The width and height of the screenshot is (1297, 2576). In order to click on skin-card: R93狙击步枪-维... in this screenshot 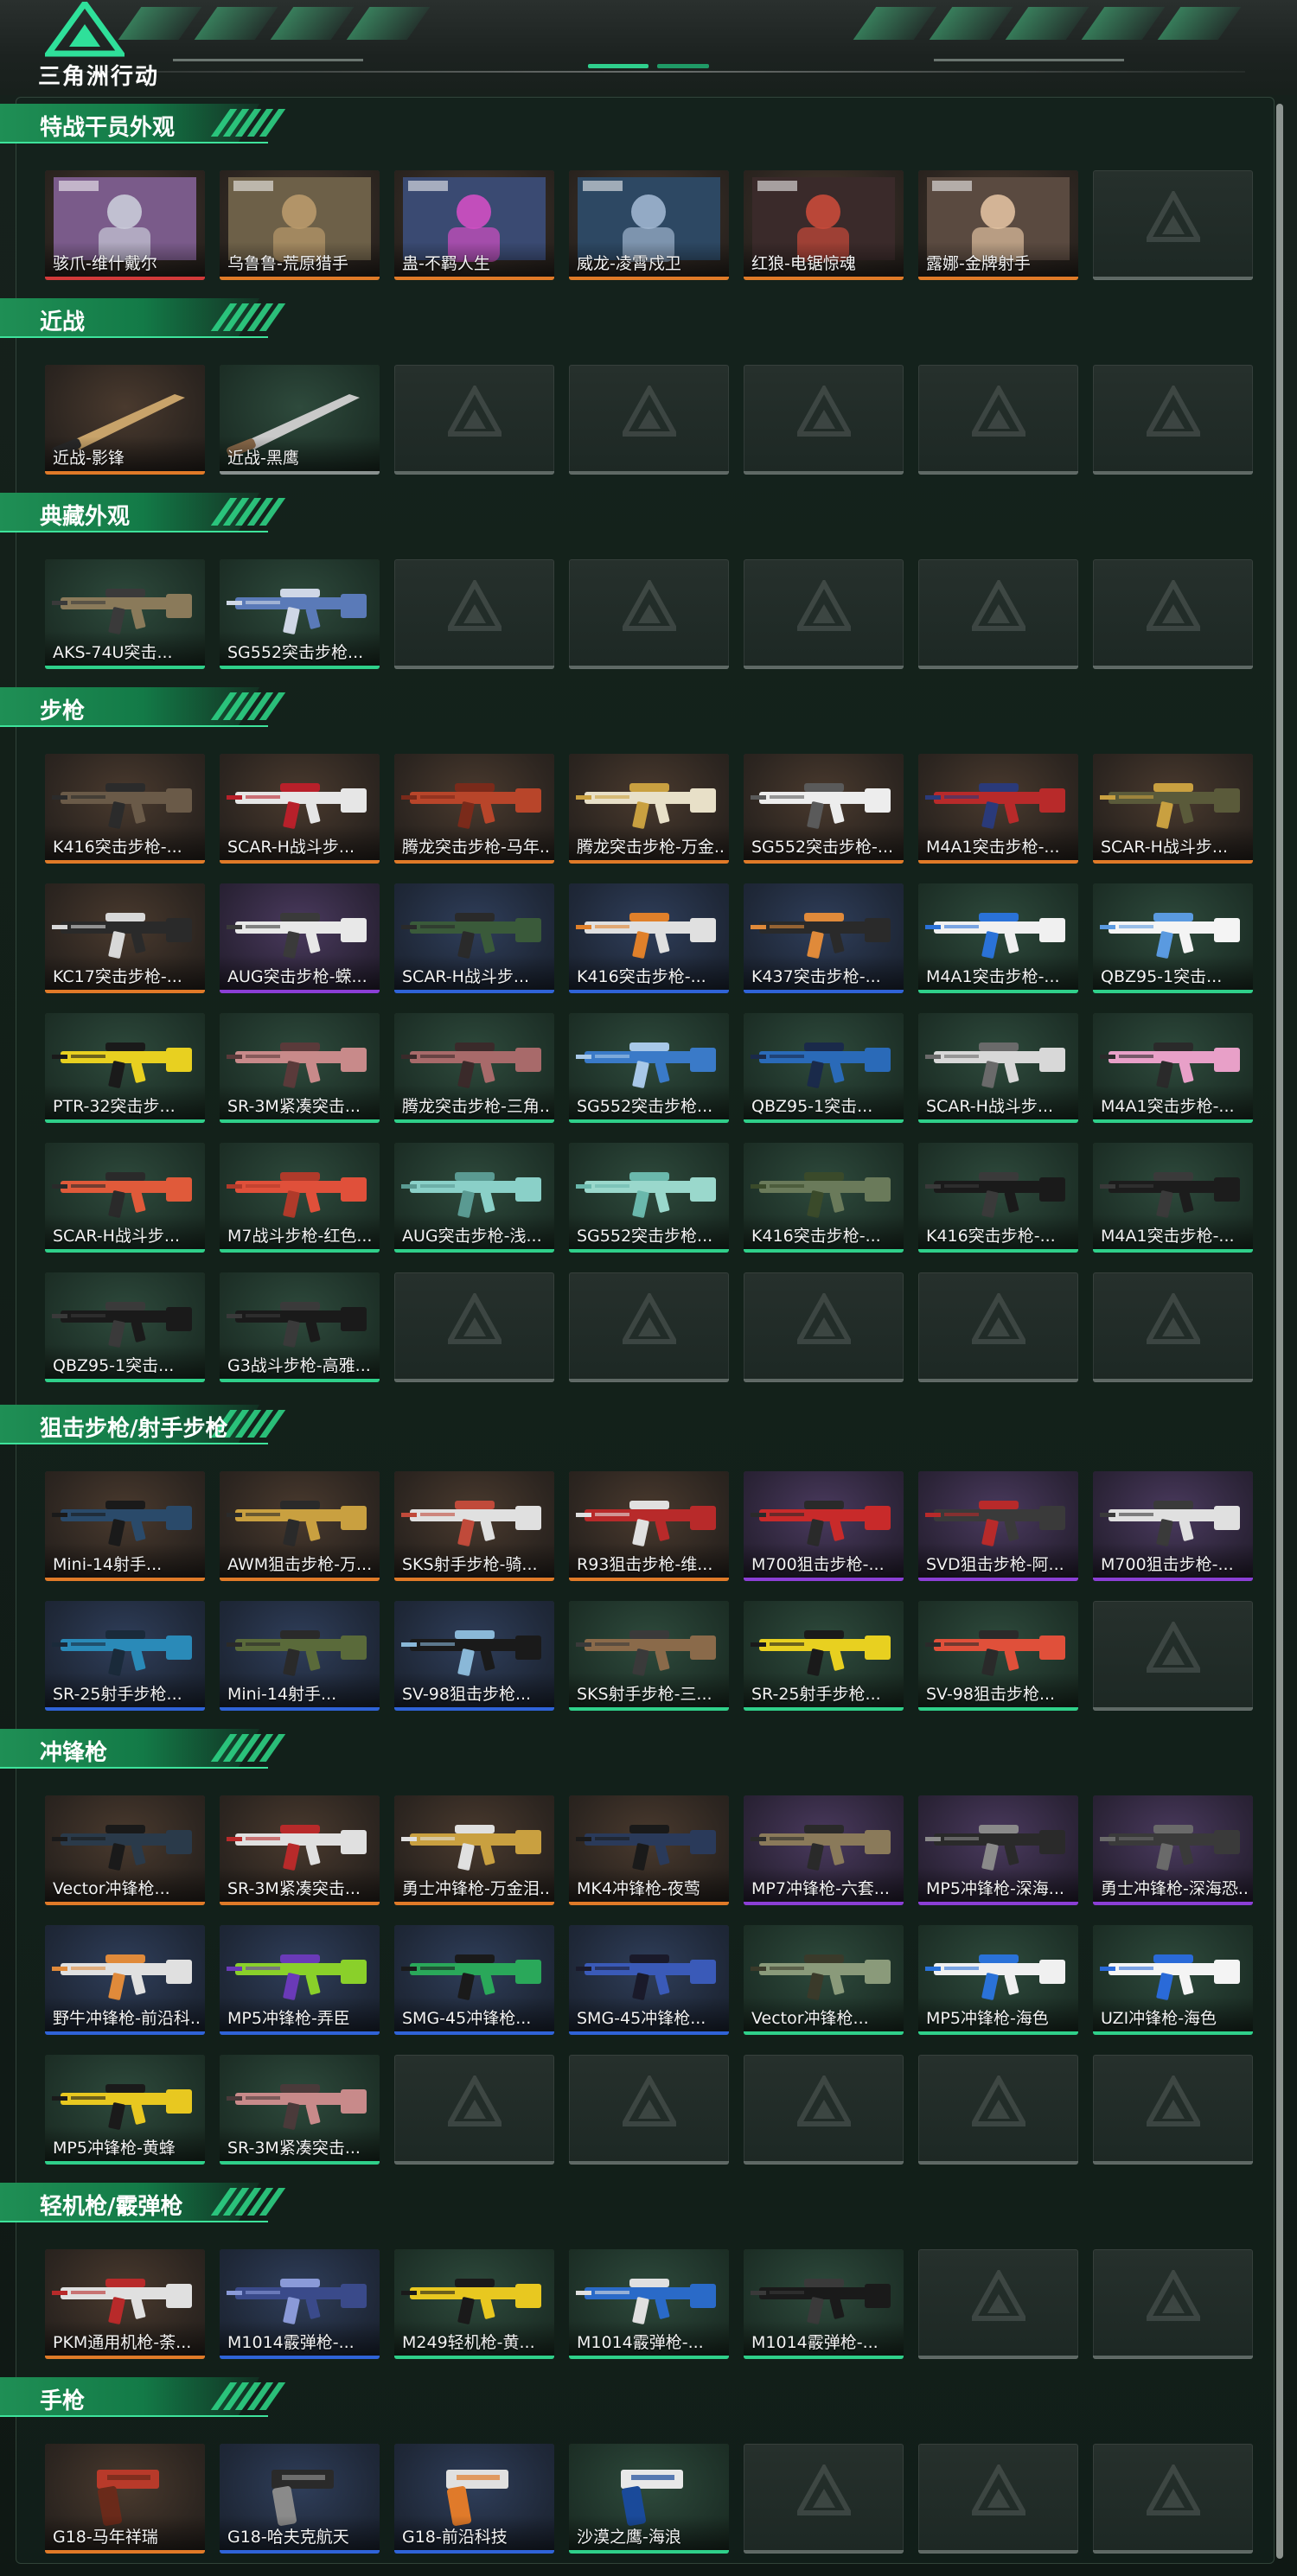, I will do `click(649, 1526)`.